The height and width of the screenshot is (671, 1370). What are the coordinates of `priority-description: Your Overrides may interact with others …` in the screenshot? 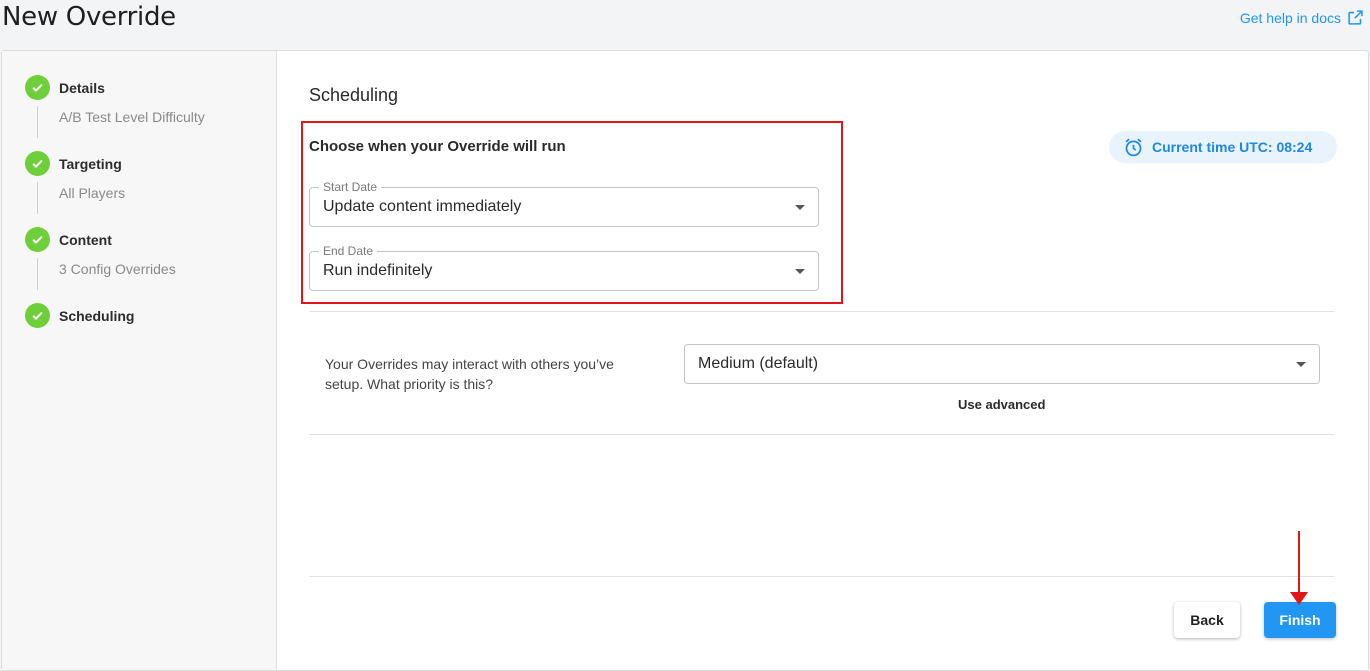 It's located at (469, 374).